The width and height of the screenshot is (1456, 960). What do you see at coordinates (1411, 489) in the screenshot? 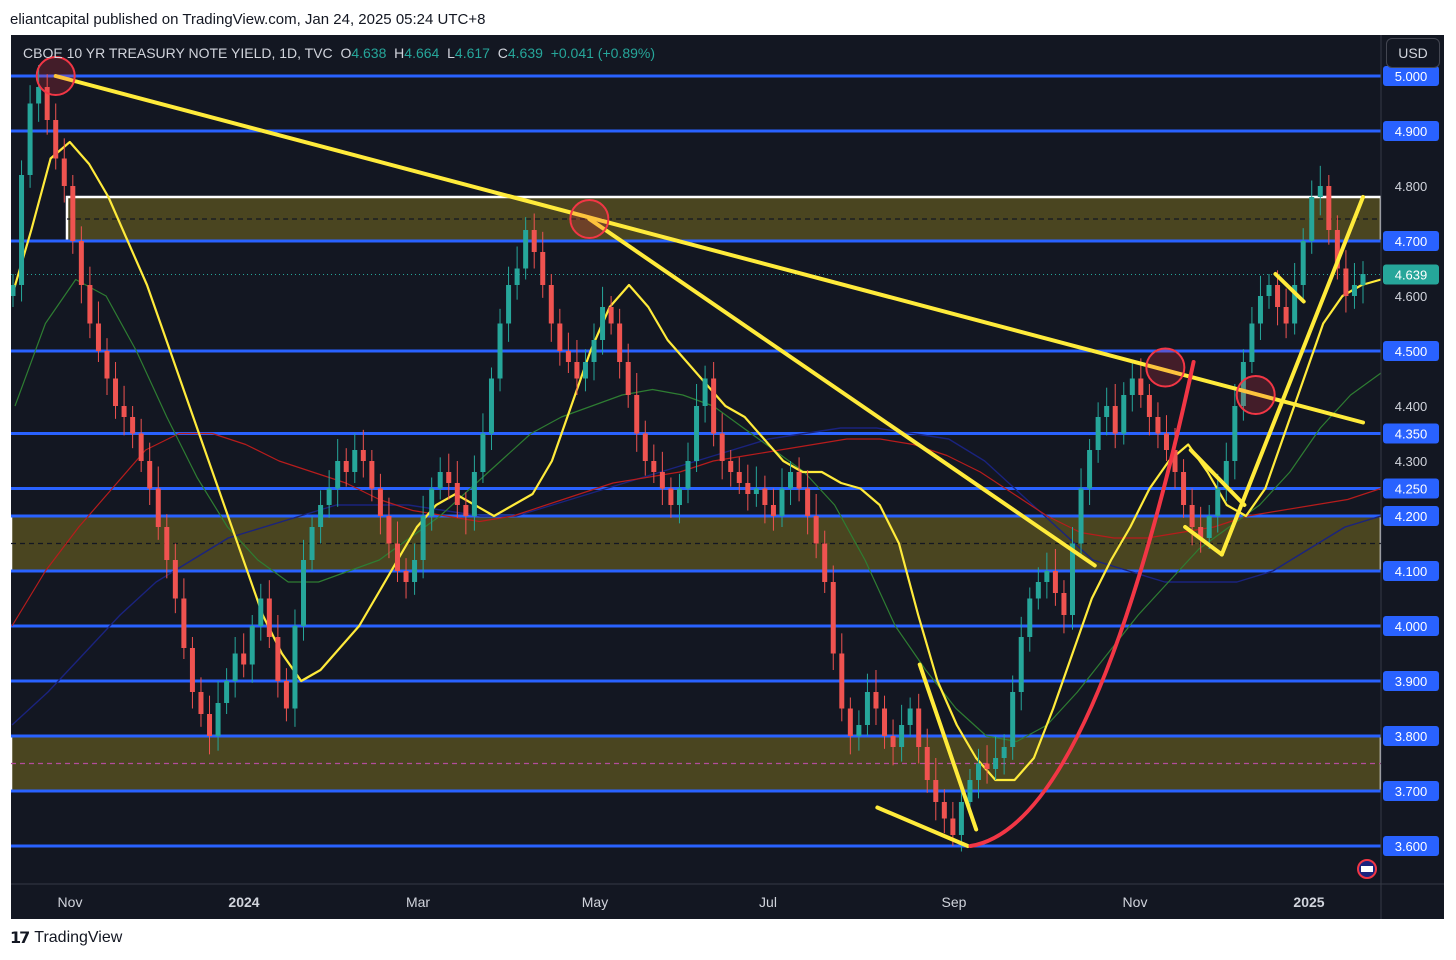
I see `price-tick-label: 4.250` at bounding box center [1411, 489].